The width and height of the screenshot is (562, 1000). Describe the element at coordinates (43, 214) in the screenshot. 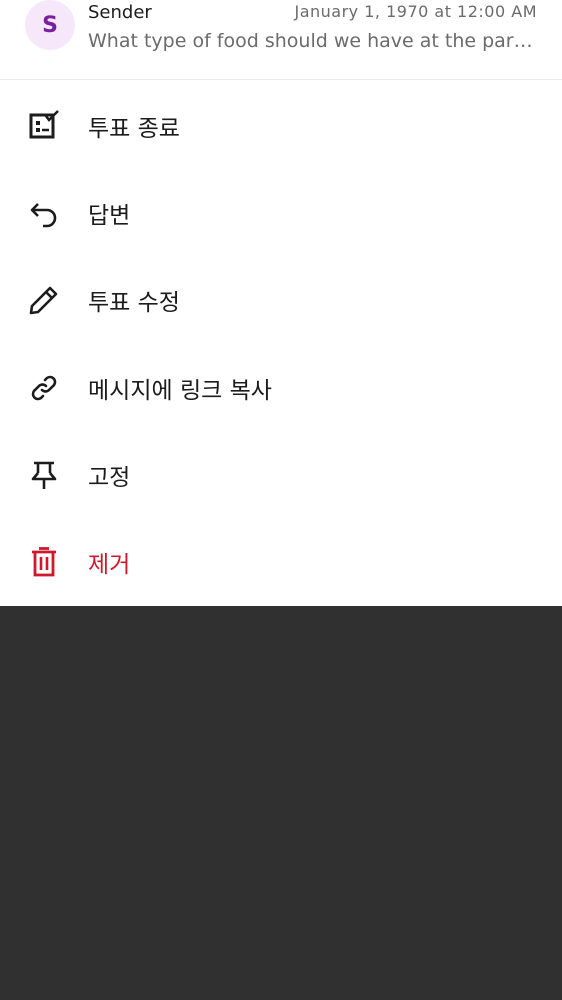

I see `reply-icon` at that location.